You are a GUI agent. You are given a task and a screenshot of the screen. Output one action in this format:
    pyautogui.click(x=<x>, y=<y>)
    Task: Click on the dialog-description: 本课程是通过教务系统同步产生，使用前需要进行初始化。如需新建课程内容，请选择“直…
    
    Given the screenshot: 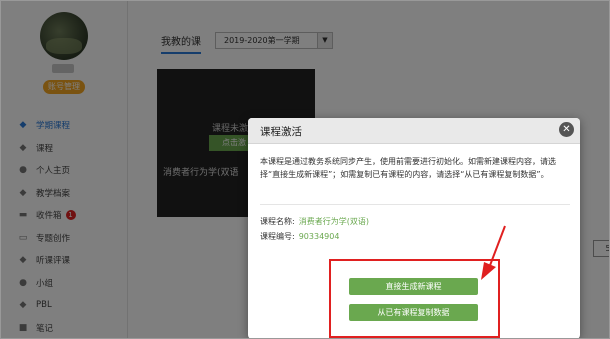 What is the action you would take?
    pyautogui.click(x=408, y=168)
    